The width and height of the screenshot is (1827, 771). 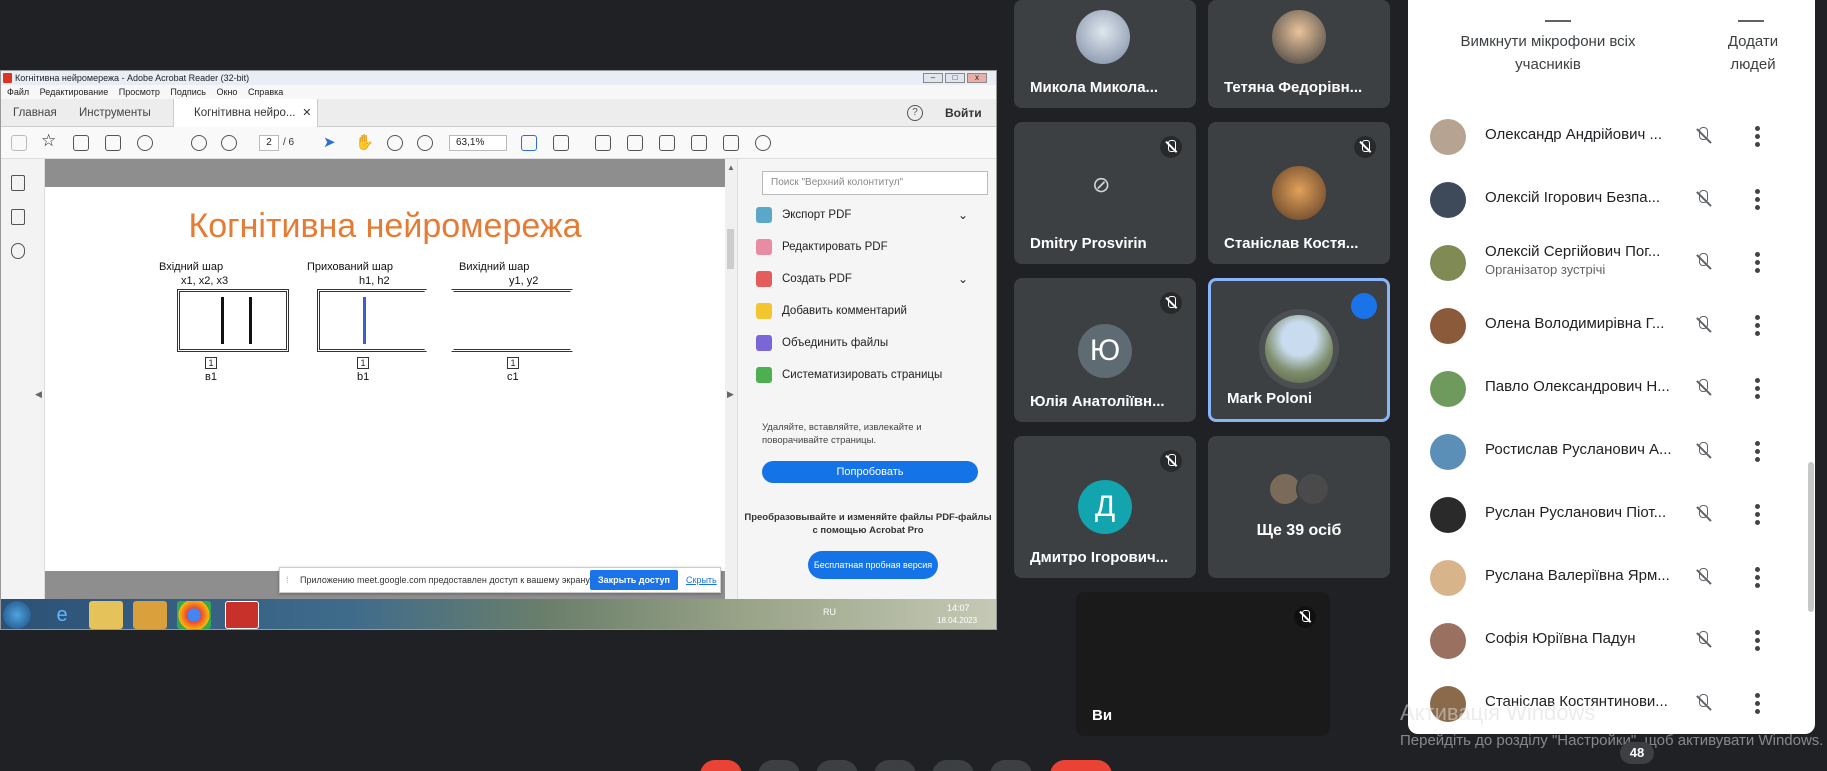 I want to click on panel-scrollbar, so click(x=1811, y=537).